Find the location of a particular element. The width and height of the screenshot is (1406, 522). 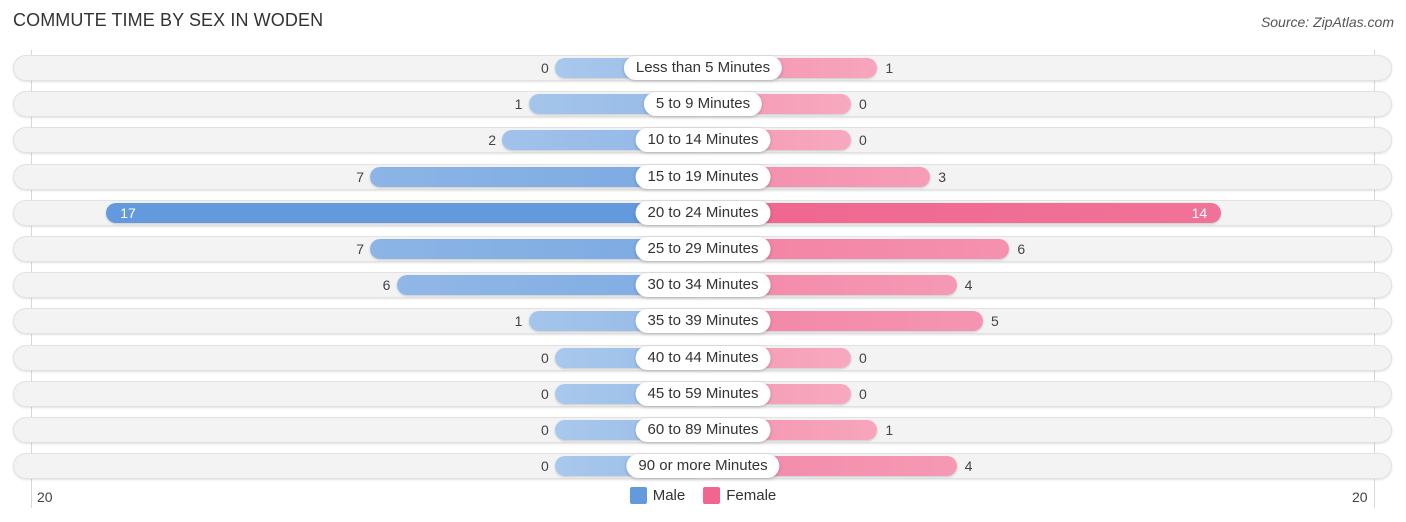

value-label-female: 5 is located at coordinates (995, 321).